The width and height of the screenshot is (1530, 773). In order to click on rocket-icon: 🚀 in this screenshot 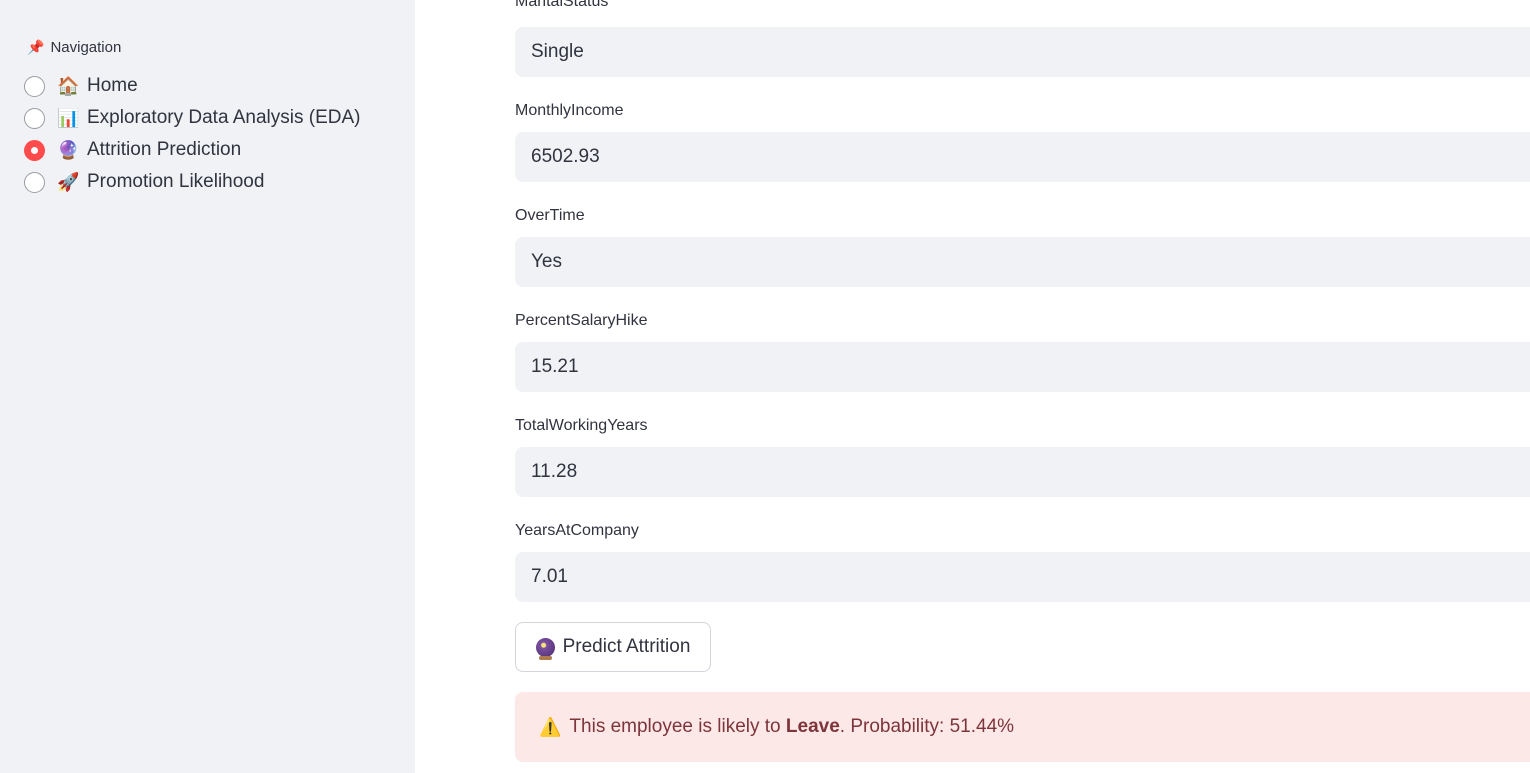, I will do `click(68, 181)`.